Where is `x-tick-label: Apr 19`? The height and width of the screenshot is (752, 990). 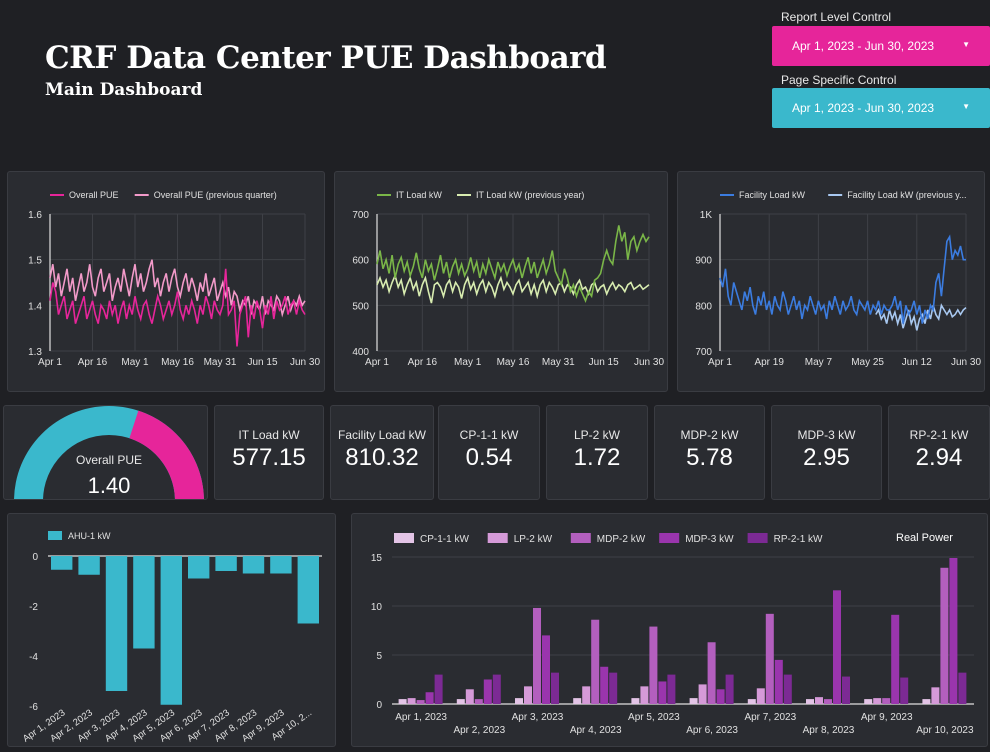
x-tick-label: Apr 19 is located at coordinates (769, 362).